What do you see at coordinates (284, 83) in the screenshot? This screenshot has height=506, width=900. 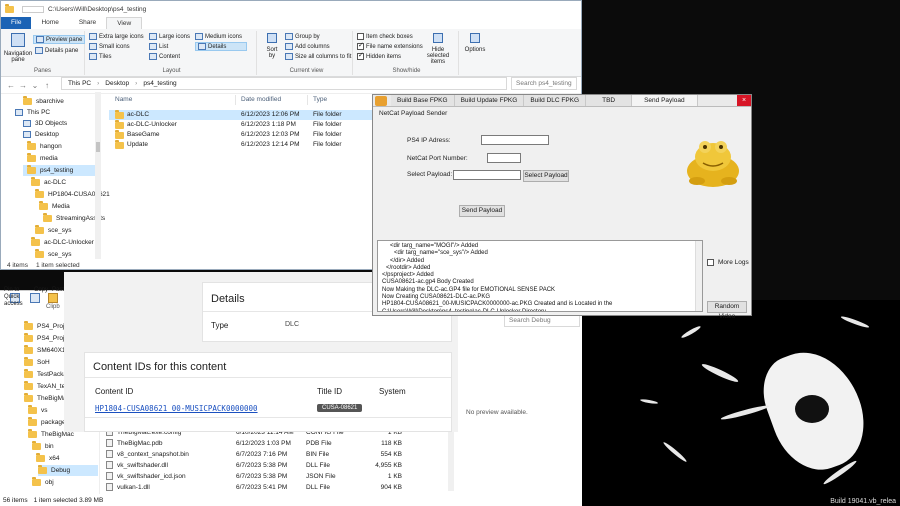 I see `breadcrumb: This PC › Desktop › ps4_testing` at bounding box center [284, 83].